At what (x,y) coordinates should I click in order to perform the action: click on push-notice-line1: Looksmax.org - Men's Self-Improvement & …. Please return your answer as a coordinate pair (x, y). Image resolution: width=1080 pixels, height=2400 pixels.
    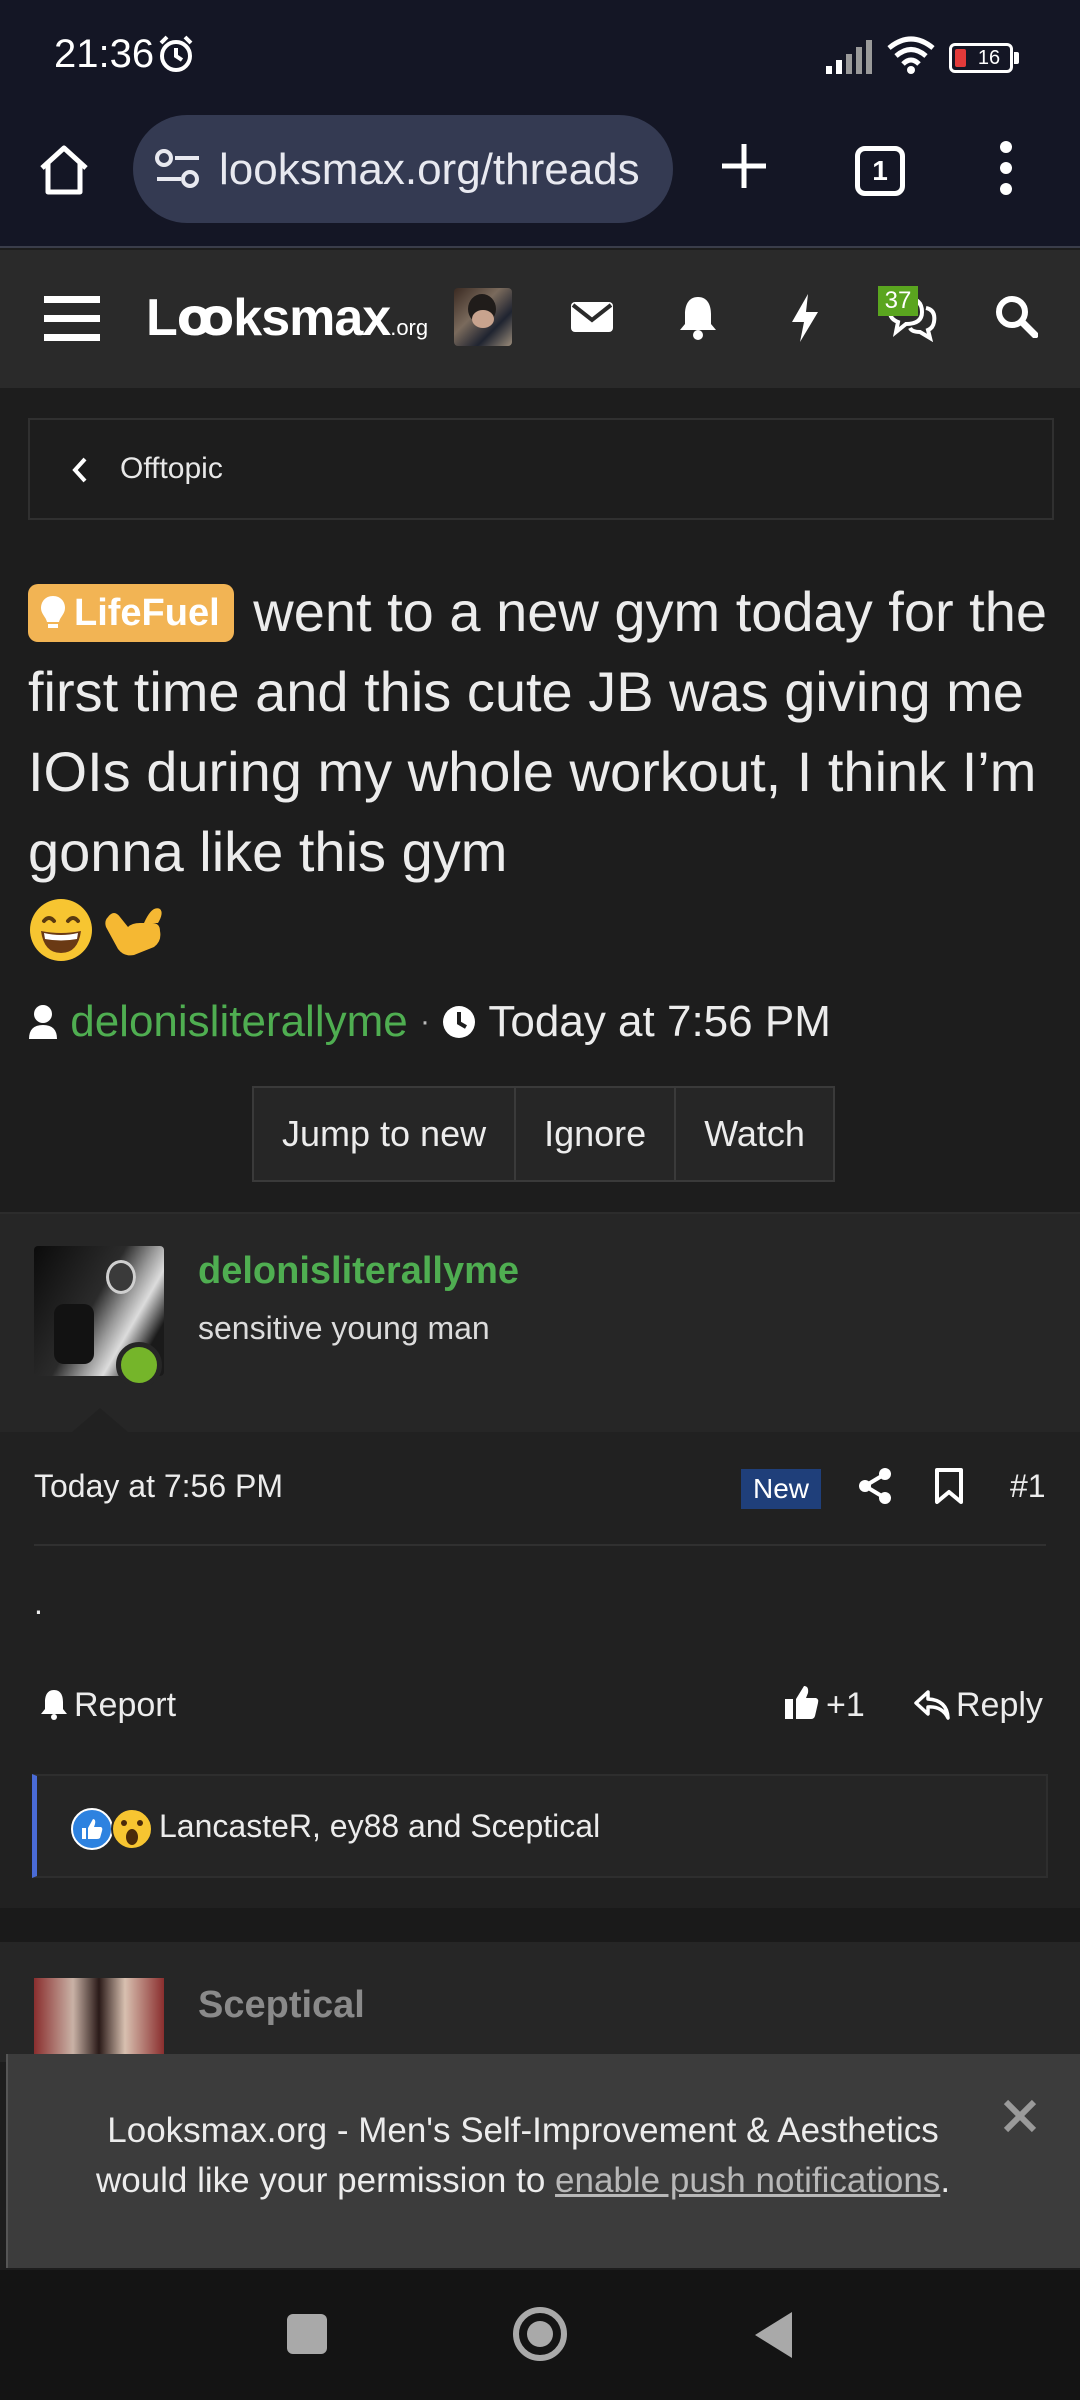
    Looking at the image, I should click on (523, 2130).